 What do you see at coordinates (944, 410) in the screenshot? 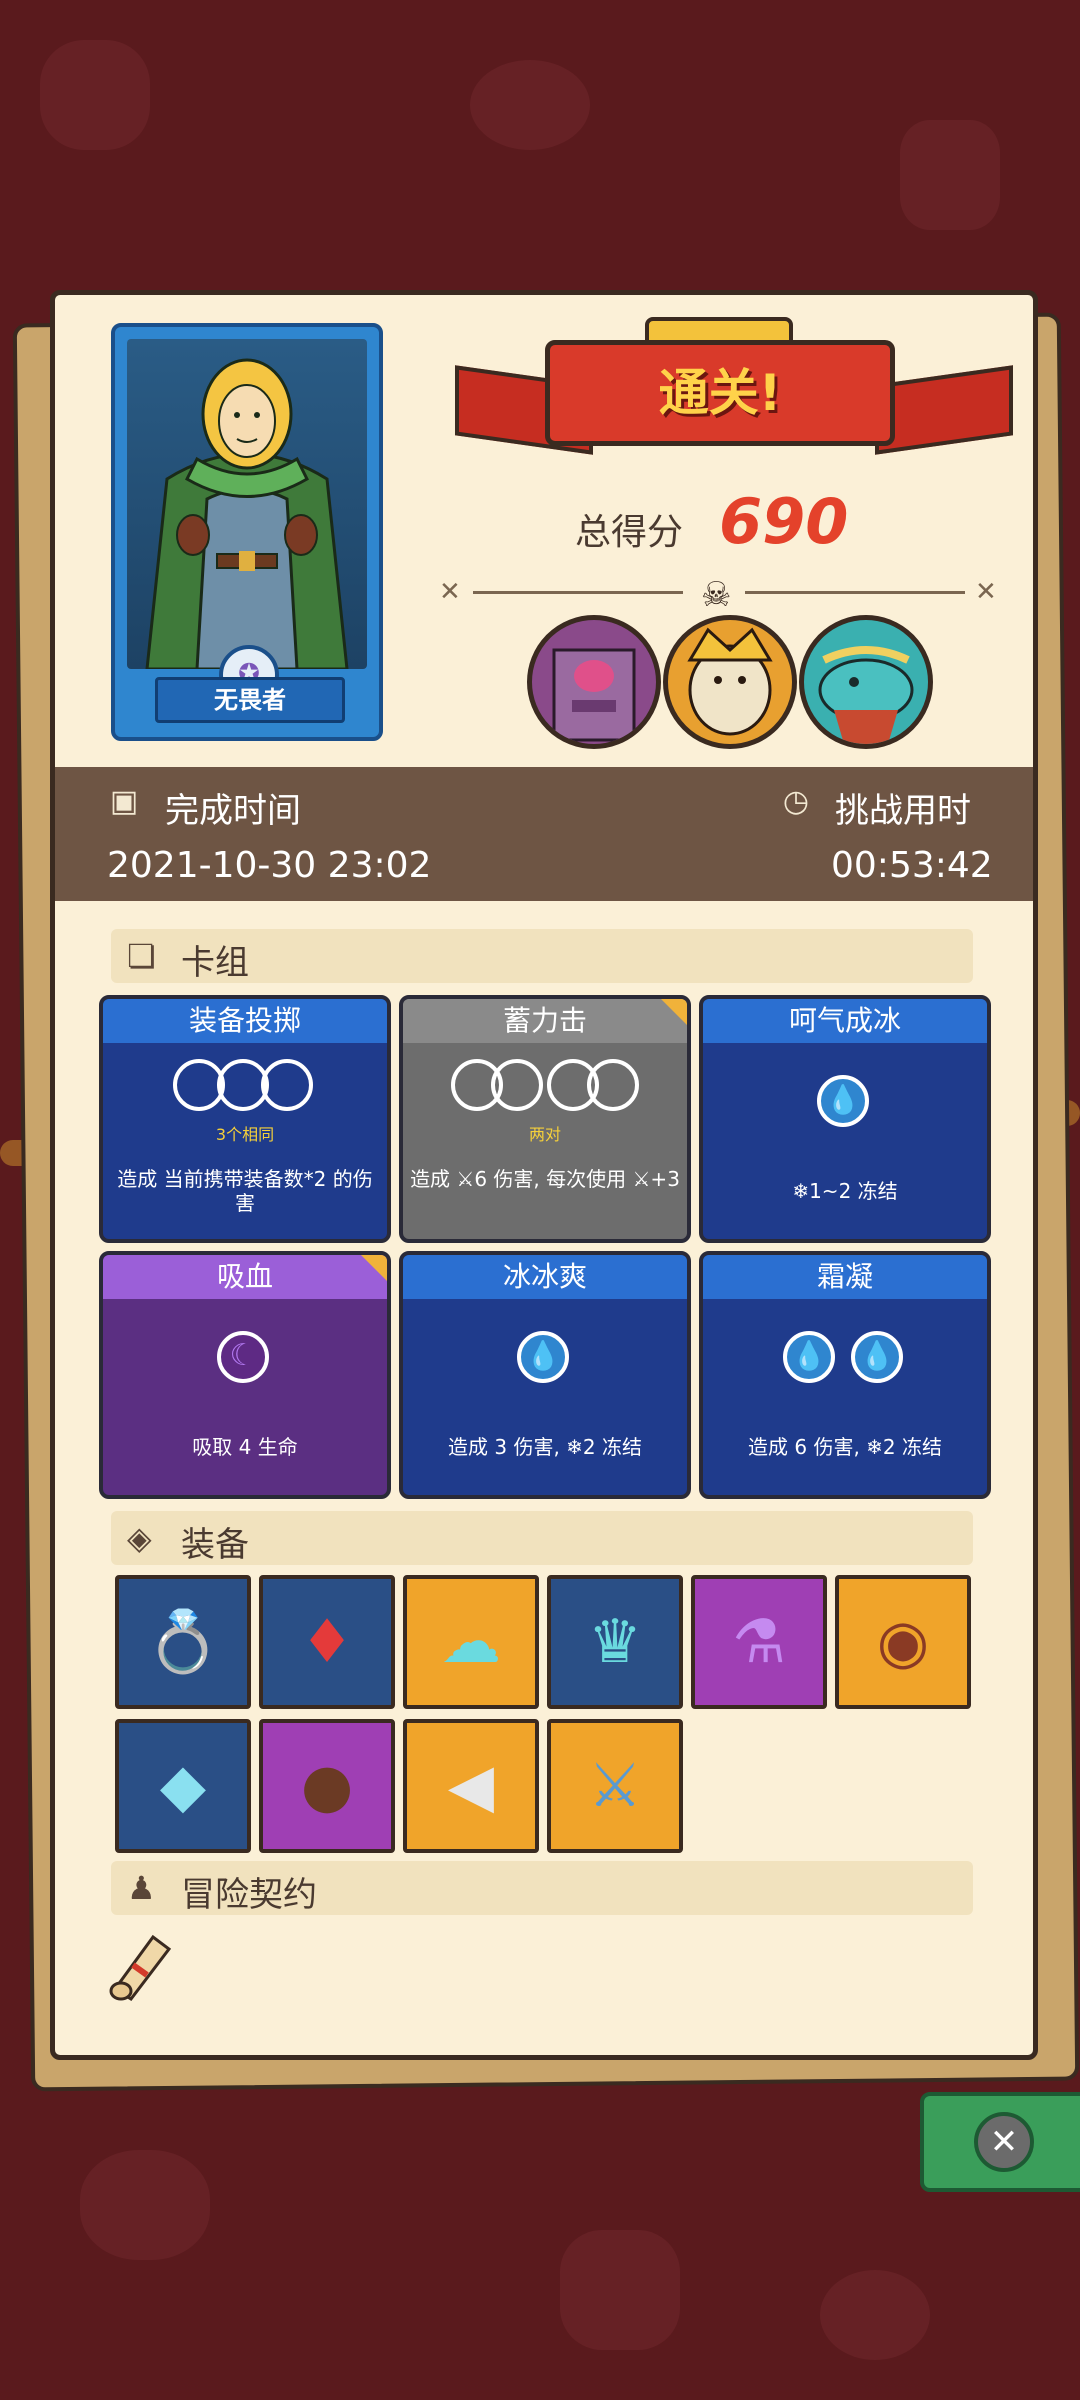
I see `banner-ribbon-right` at bounding box center [944, 410].